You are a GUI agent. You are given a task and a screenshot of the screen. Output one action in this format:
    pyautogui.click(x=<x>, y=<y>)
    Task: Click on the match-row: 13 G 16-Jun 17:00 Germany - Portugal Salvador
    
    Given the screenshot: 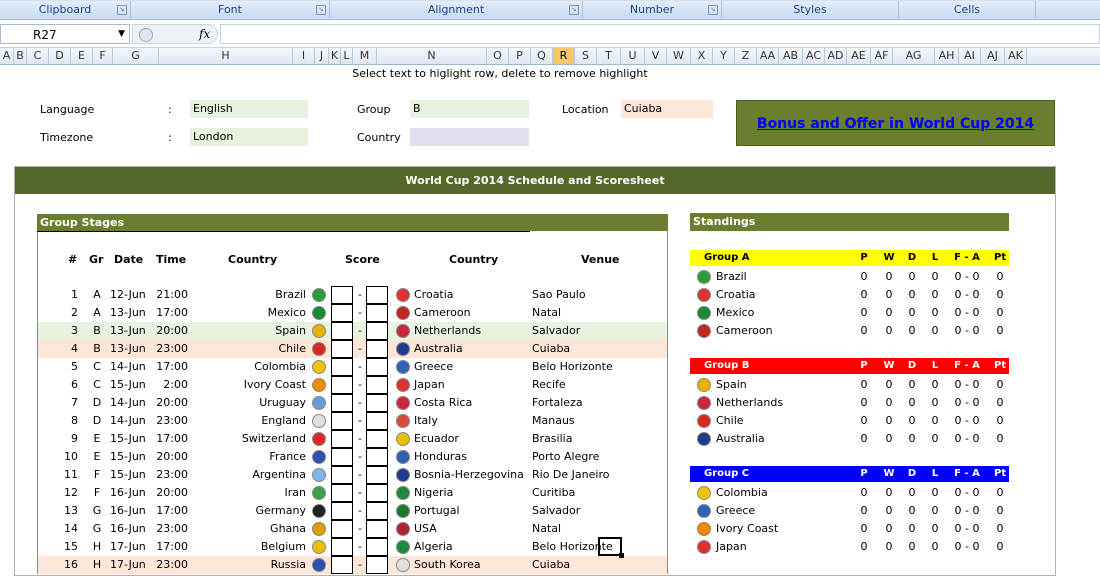 What is the action you would take?
    pyautogui.click(x=352, y=511)
    